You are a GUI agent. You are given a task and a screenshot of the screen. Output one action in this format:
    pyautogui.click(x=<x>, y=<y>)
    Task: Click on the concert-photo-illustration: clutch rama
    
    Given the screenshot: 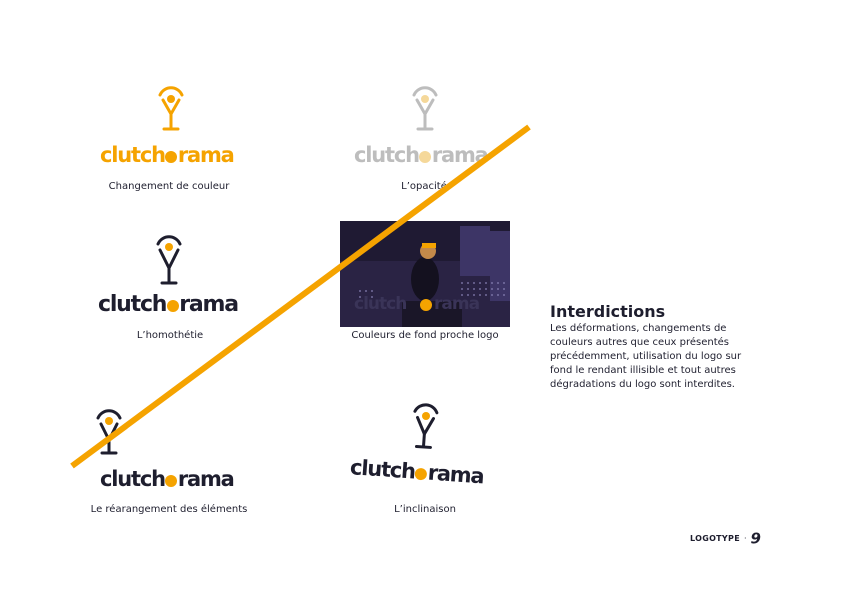 What is the action you would take?
    pyautogui.click(x=425, y=274)
    